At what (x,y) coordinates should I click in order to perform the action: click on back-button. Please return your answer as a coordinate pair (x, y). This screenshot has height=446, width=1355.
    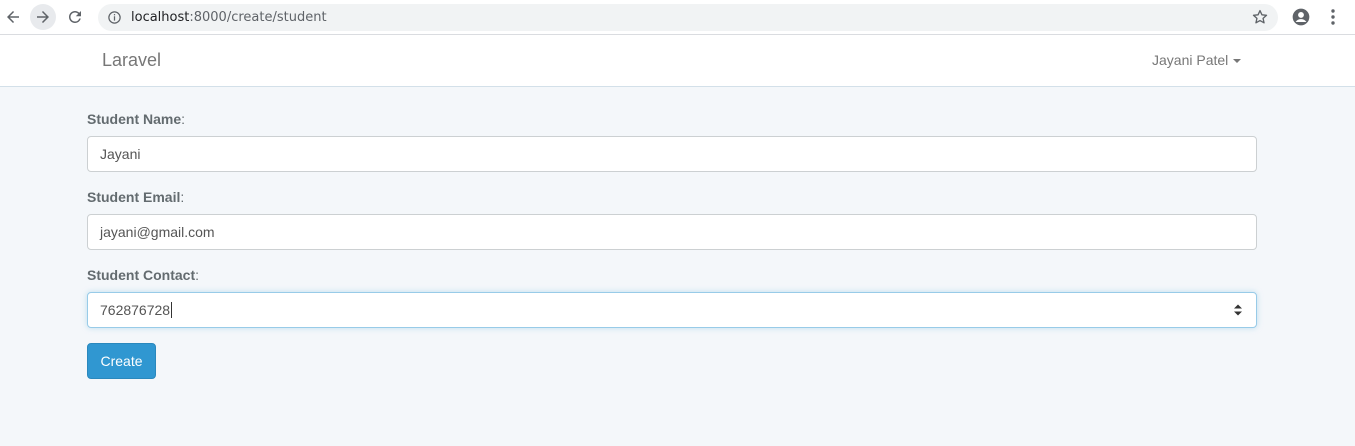
    Looking at the image, I should click on (13, 17).